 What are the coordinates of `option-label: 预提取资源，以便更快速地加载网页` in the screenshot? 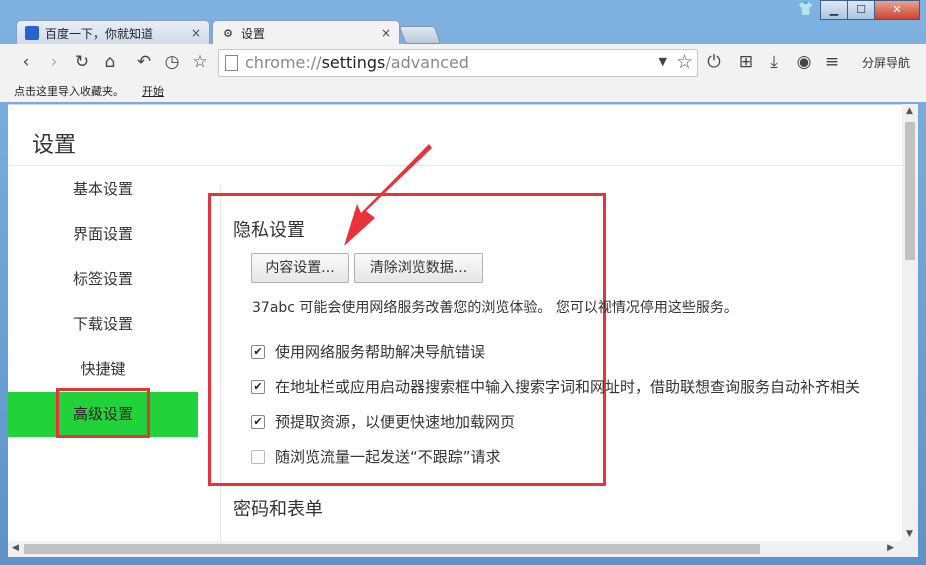 It's located at (395, 422).